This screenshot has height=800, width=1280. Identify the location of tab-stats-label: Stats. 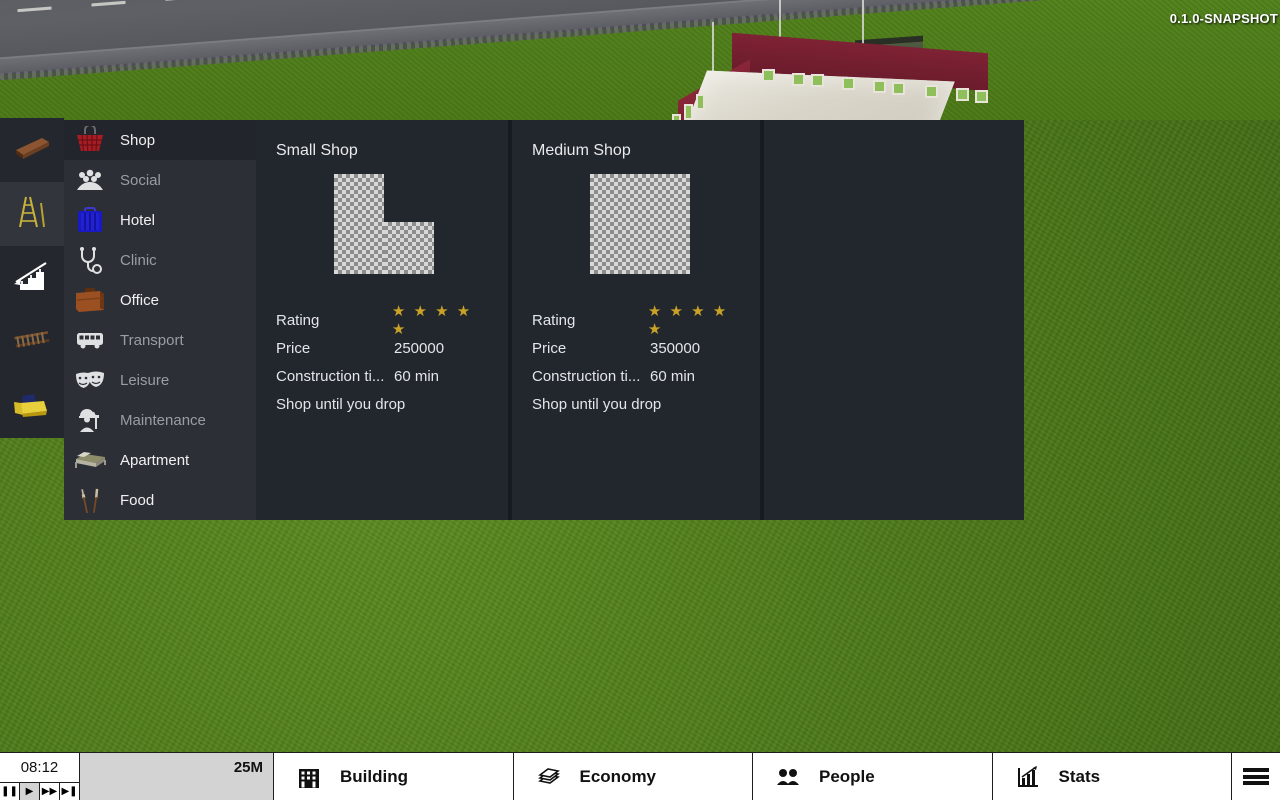
(1079, 776).